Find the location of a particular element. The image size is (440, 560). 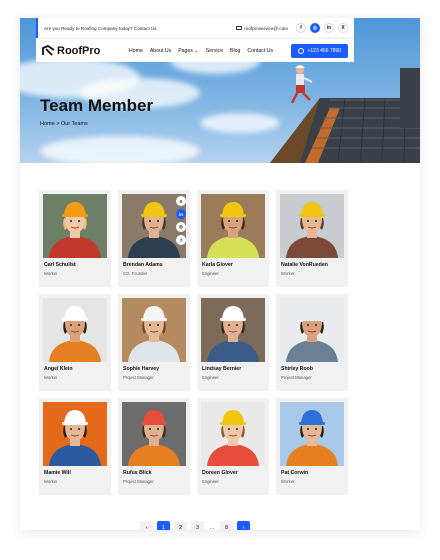

team-card: Lindsay Bernier Engineer is located at coordinates (233, 342).